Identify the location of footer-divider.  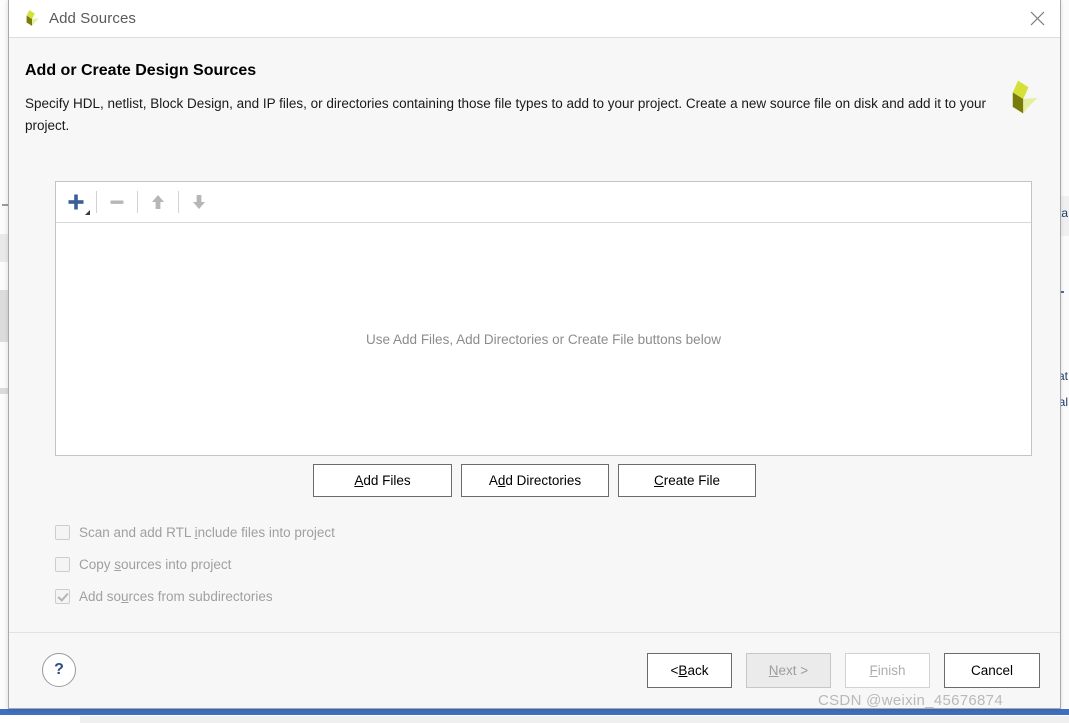
(534, 632).